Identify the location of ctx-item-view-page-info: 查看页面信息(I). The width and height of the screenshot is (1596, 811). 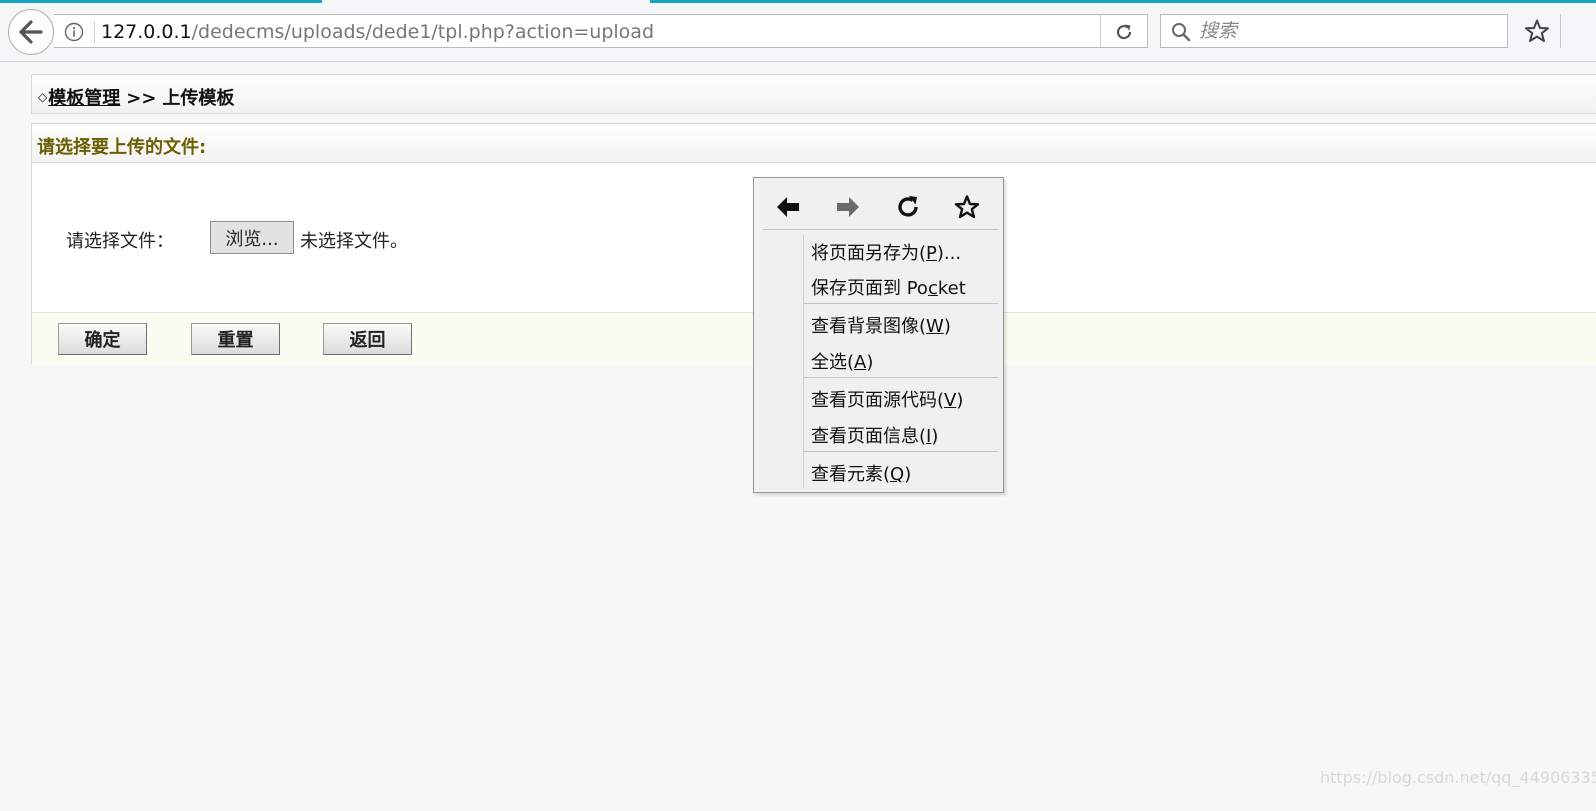
(874, 435).